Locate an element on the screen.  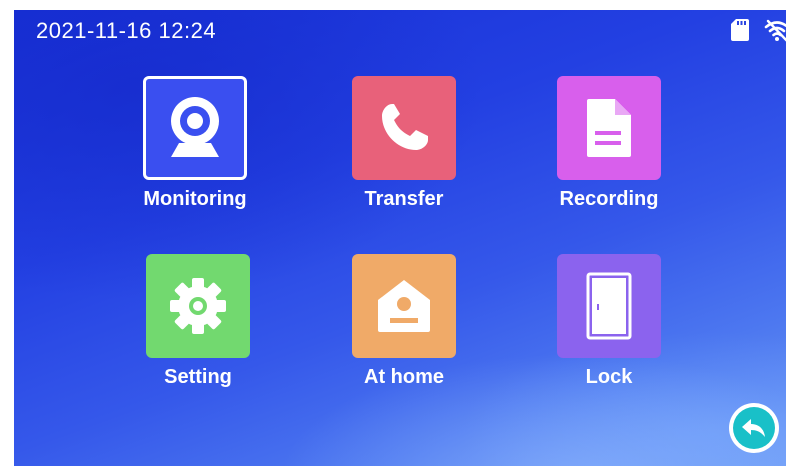
sd-card-icon is located at coordinates (740, 30).